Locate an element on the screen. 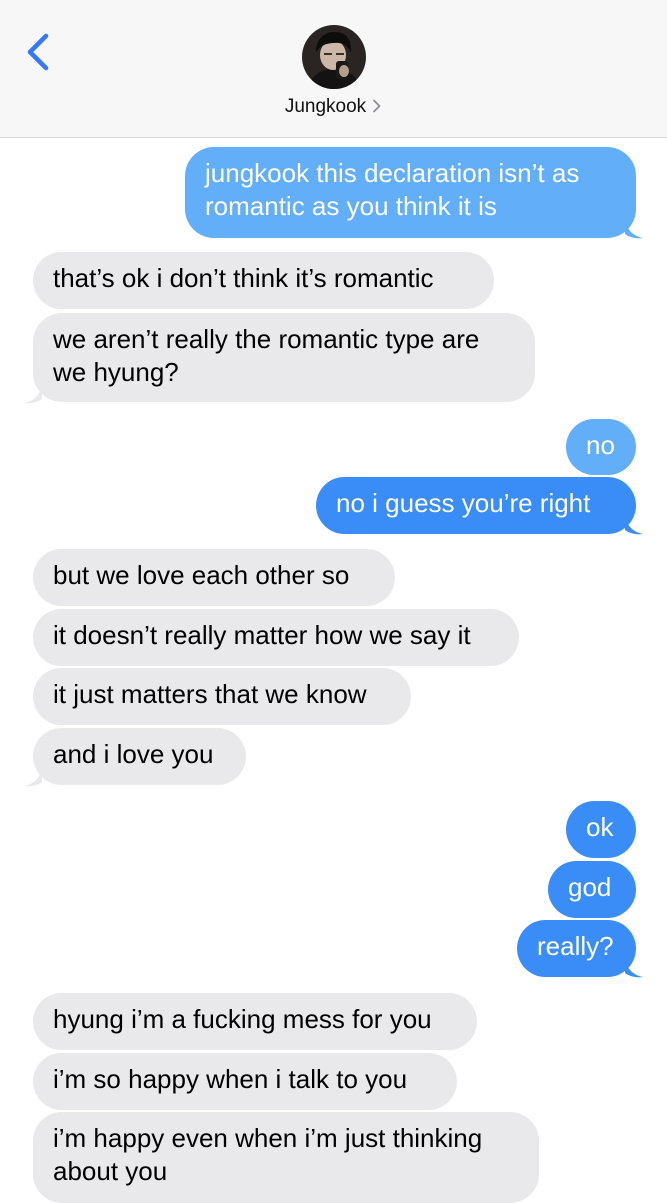 This screenshot has height=1203, width=667. sent-message-bubble: god is located at coordinates (592, 889).